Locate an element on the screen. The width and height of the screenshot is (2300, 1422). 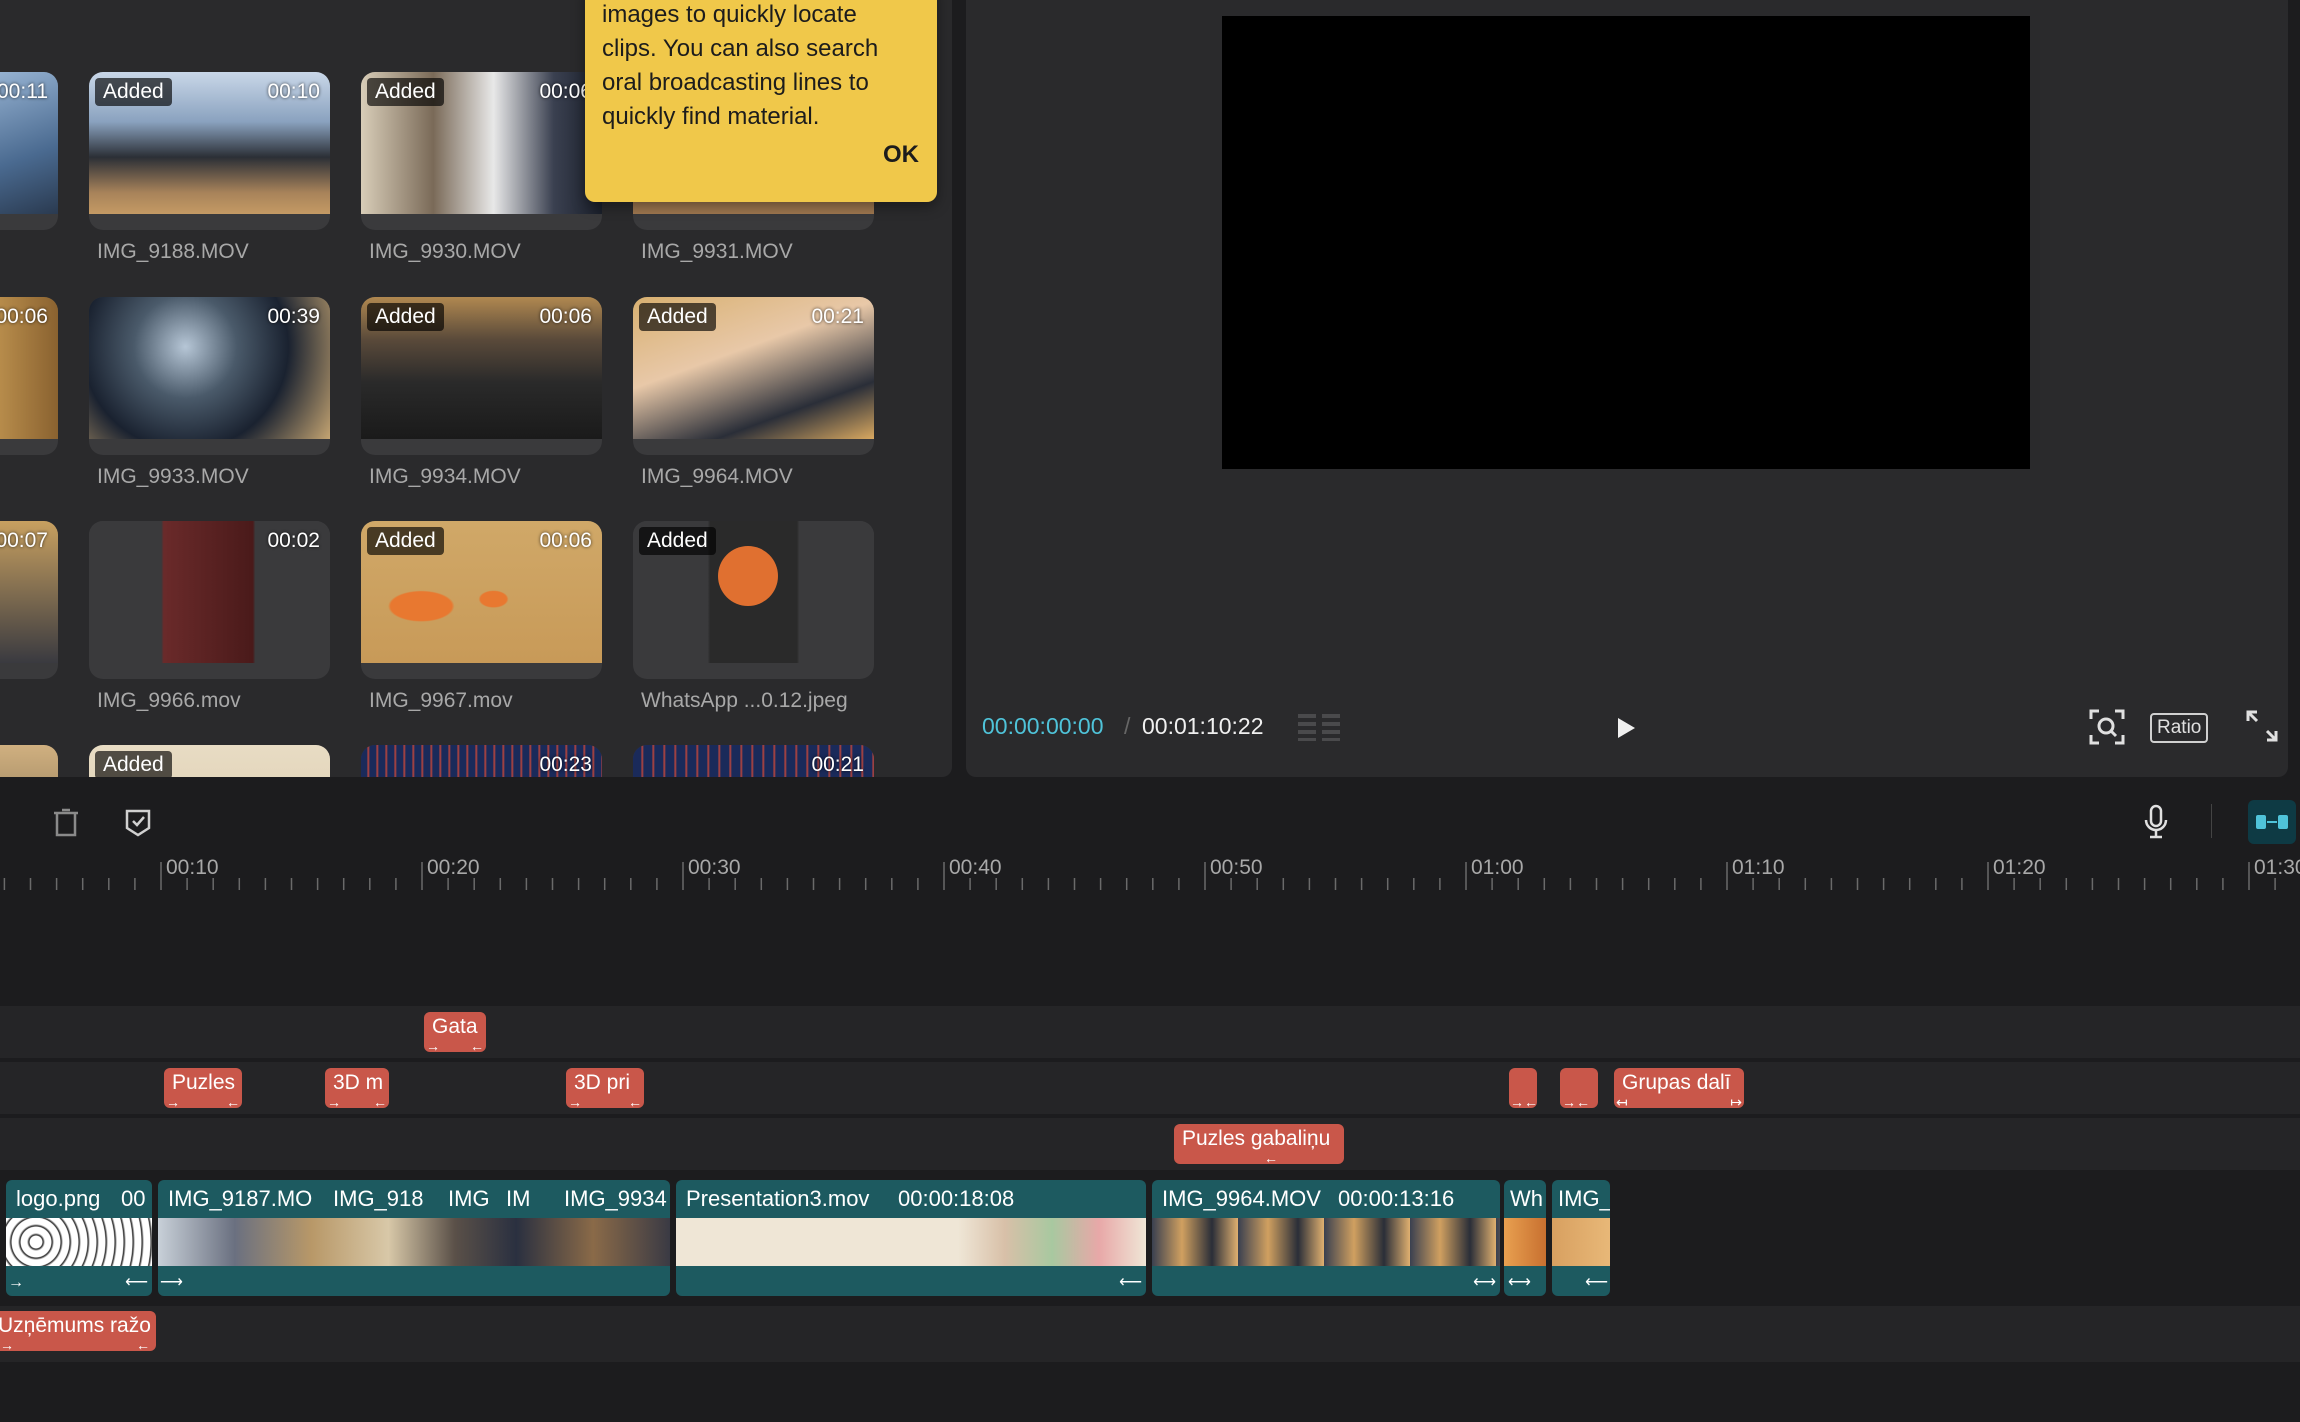
text-clip-label: Grupas dalī is located at coordinates (1676, 1082).